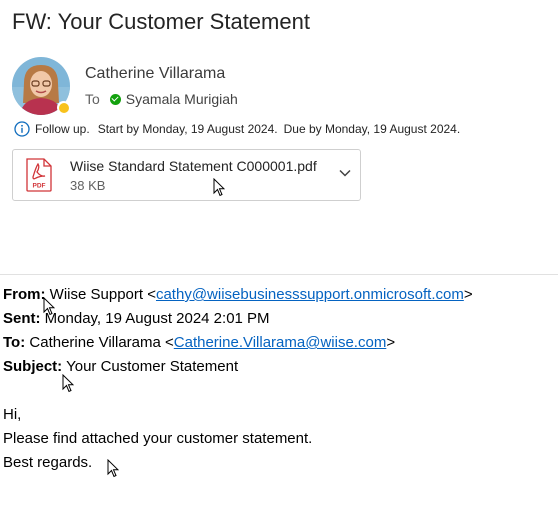 Image resolution: width=558 pixels, height=525 pixels. Describe the element at coordinates (372, 129) in the screenshot. I see `followup-due: Due by Monday, 19 August 2024.` at that location.